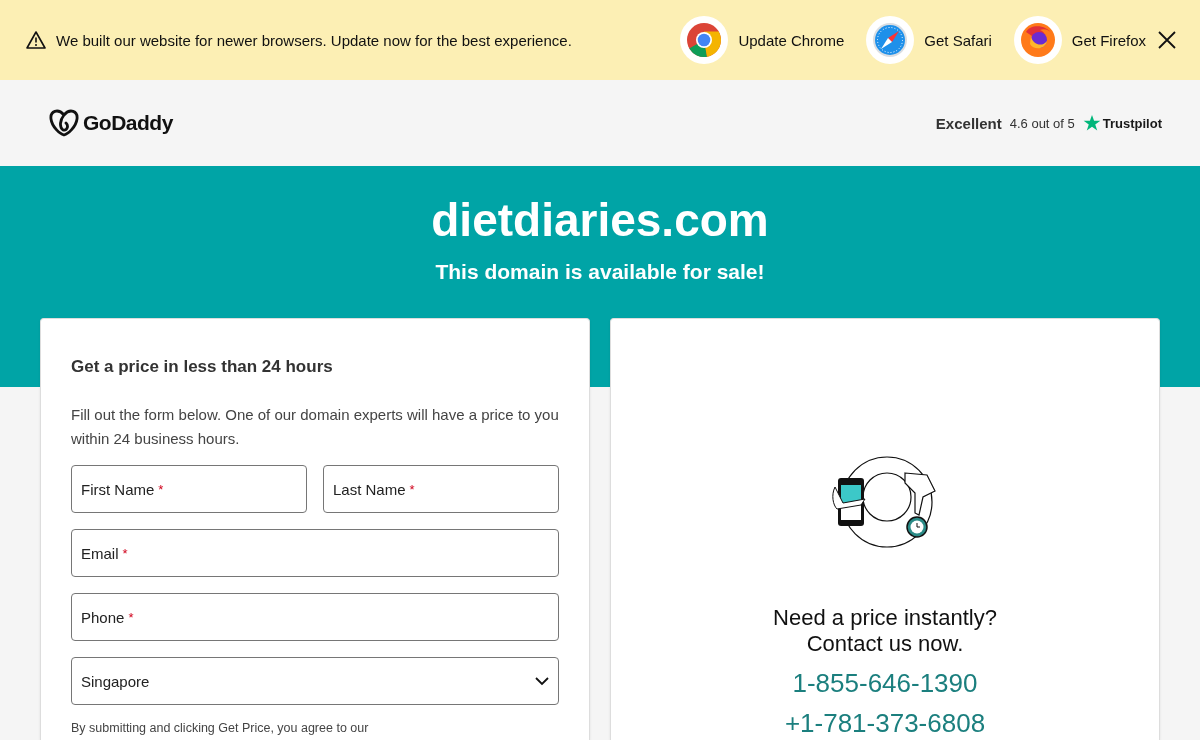 The width and height of the screenshot is (1200, 740). Describe the element at coordinates (315, 427) in the screenshot. I see `form-intro: Fill out the form below. One of our domain experts will have a price to you within 24 business hours.` at that location.